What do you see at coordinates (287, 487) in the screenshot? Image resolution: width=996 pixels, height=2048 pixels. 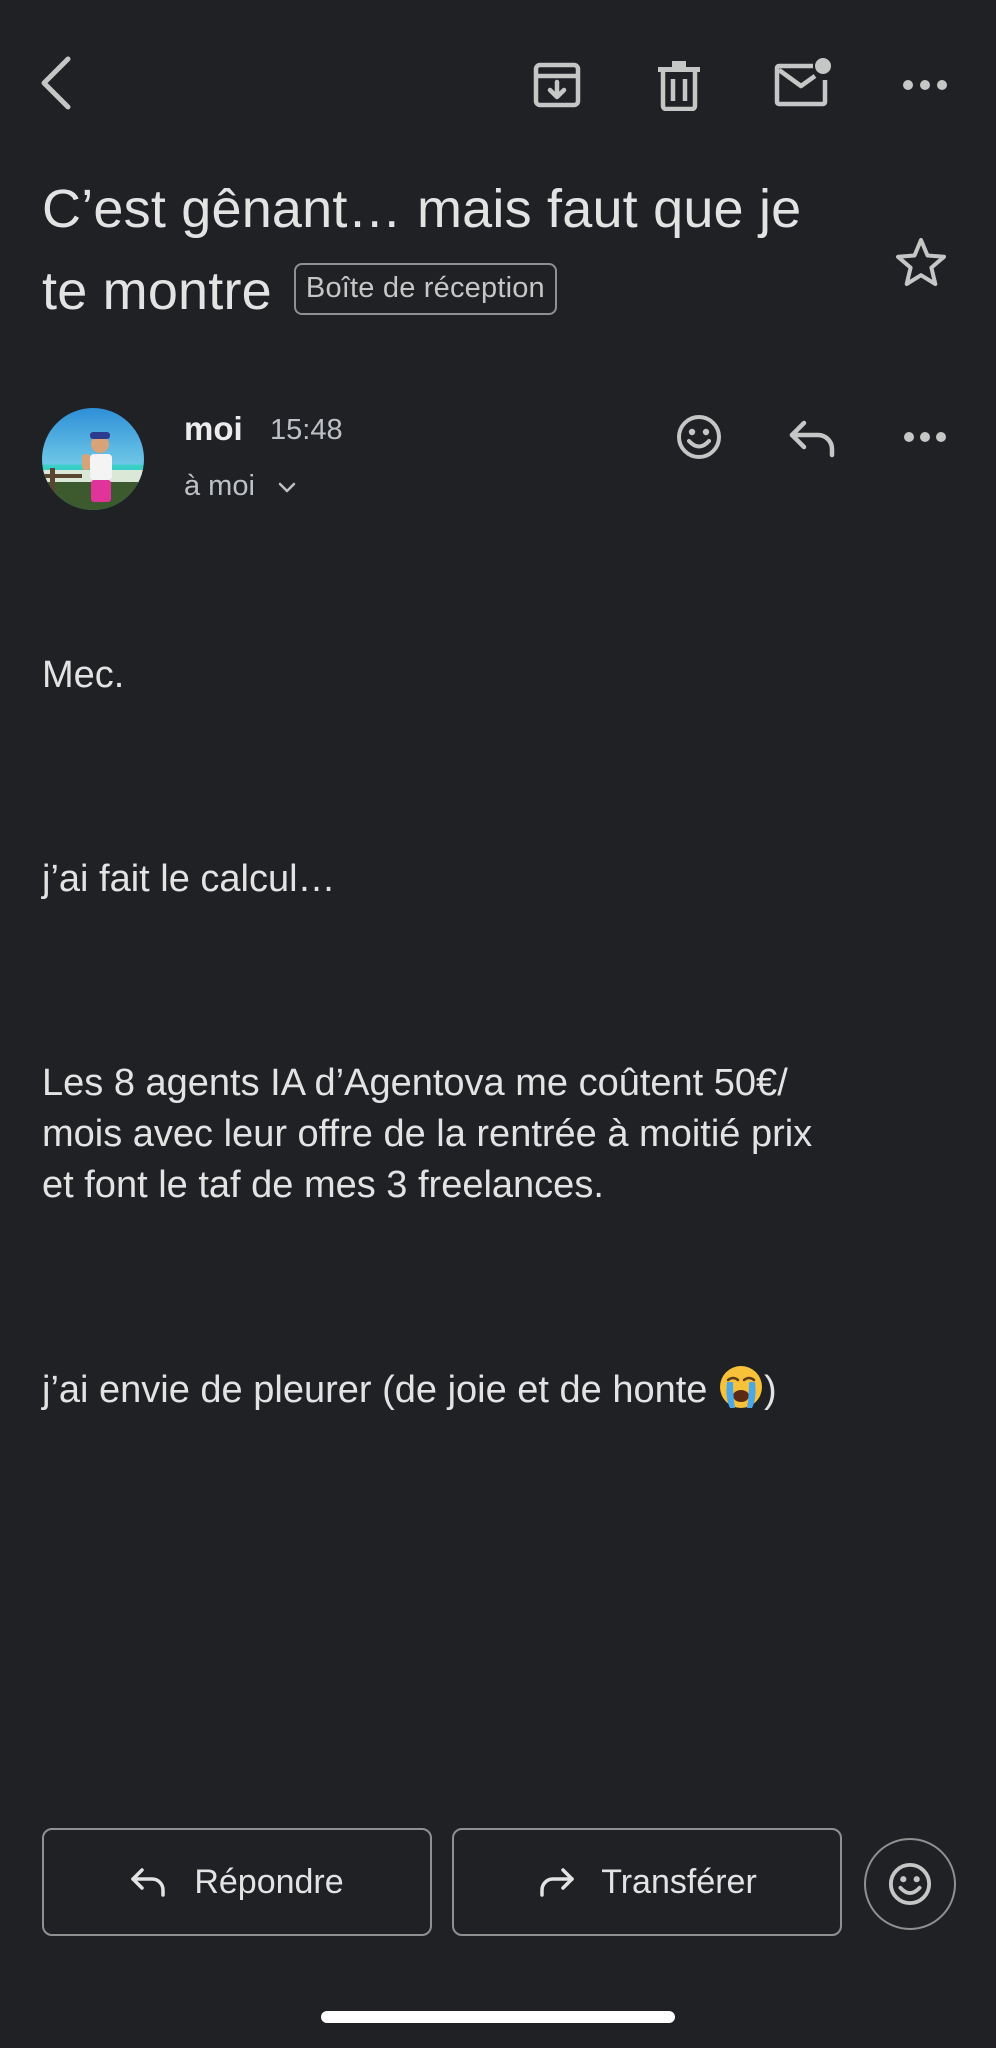 I see `chevron-down-icon` at bounding box center [287, 487].